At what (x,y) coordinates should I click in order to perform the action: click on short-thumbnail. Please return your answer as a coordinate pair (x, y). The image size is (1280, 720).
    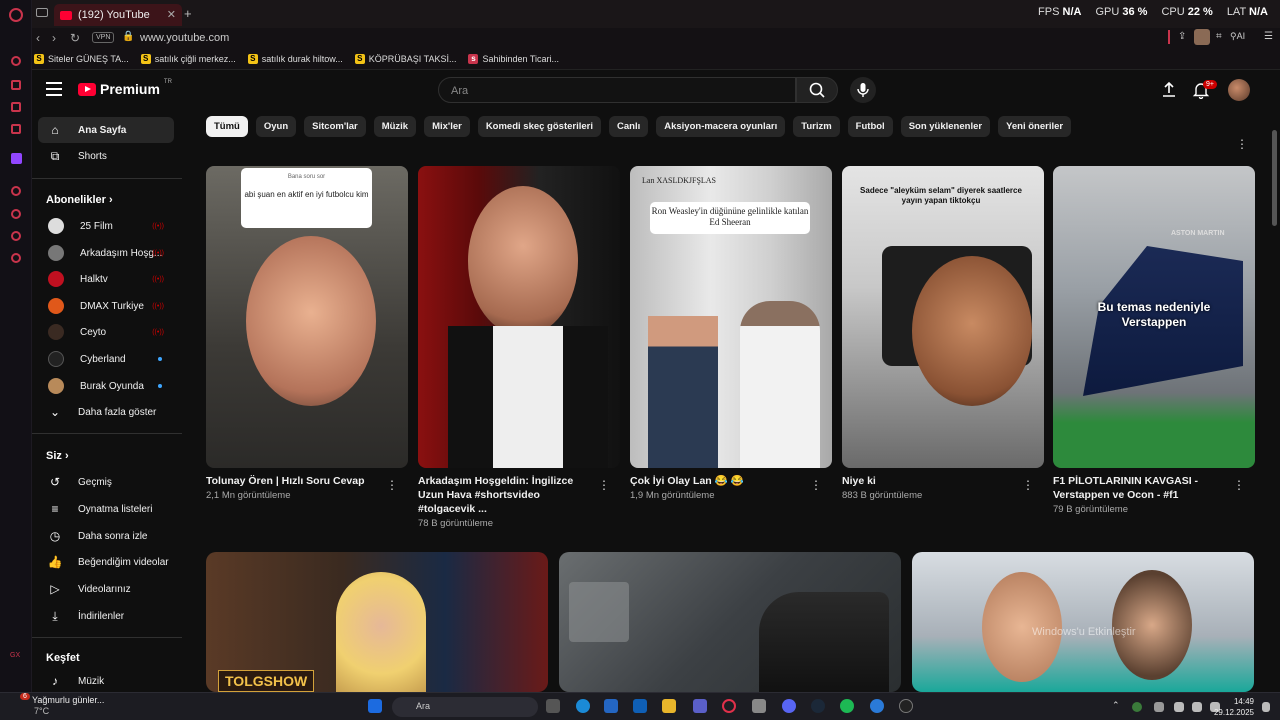
    Looking at the image, I should click on (519, 317).